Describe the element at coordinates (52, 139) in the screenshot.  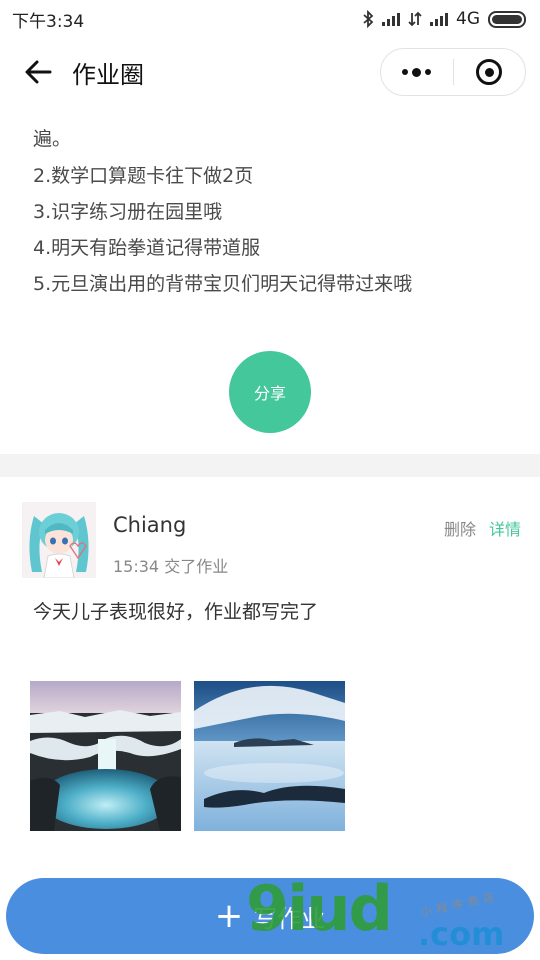
I see `notice-line: 遍。` at that location.